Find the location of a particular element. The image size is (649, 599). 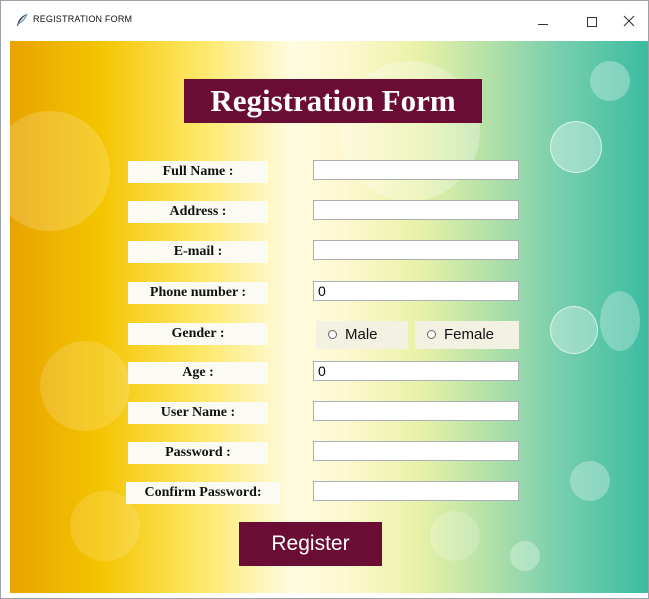

full-name-label: Full Name : is located at coordinates (198, 172).